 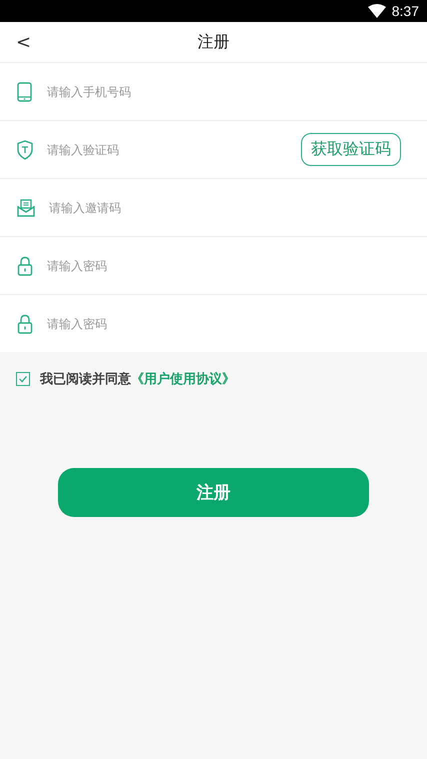 I want to click on phone-icon, so click(x=25, y=92).